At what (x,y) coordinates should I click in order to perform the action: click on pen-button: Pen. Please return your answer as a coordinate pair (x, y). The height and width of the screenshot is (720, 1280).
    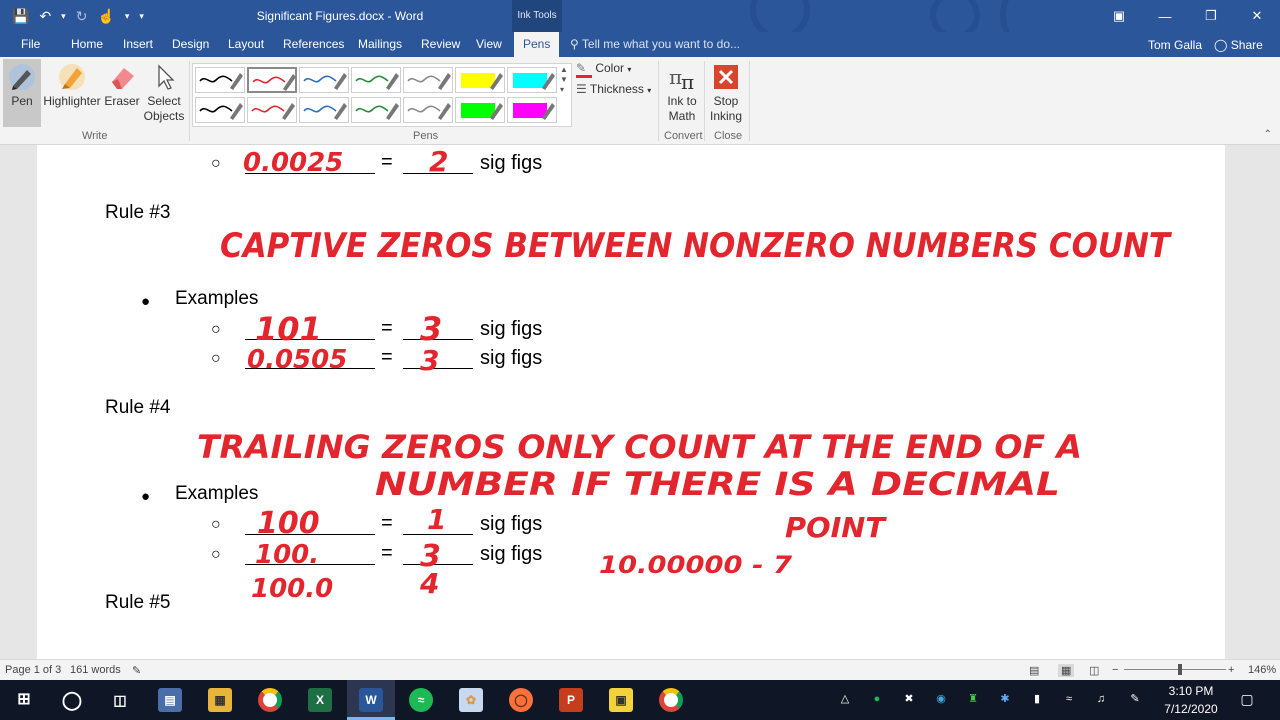
    Looking at the image, I should click on (22, 93).